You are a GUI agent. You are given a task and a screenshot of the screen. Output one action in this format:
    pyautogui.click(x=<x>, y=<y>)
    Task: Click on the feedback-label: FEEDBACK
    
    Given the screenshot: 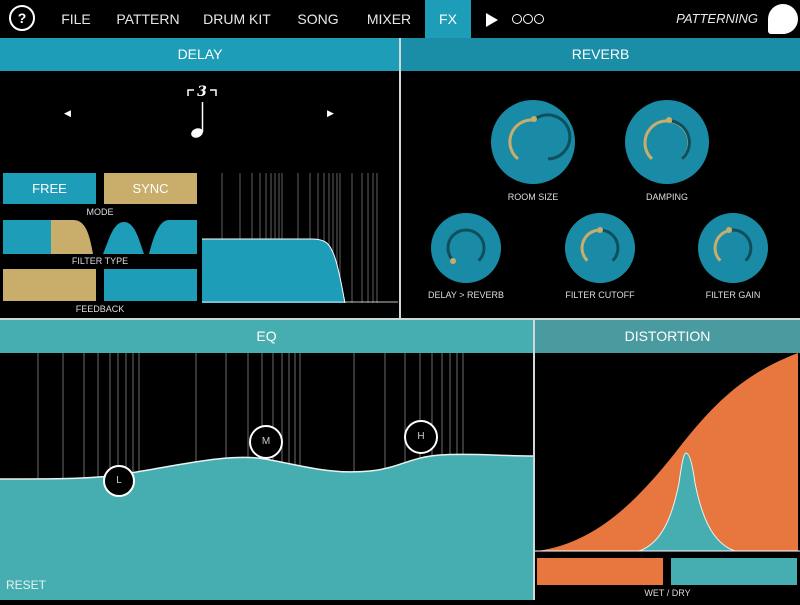 What is the action you would take?
    pyautogui.click(x=100, y=309)
    